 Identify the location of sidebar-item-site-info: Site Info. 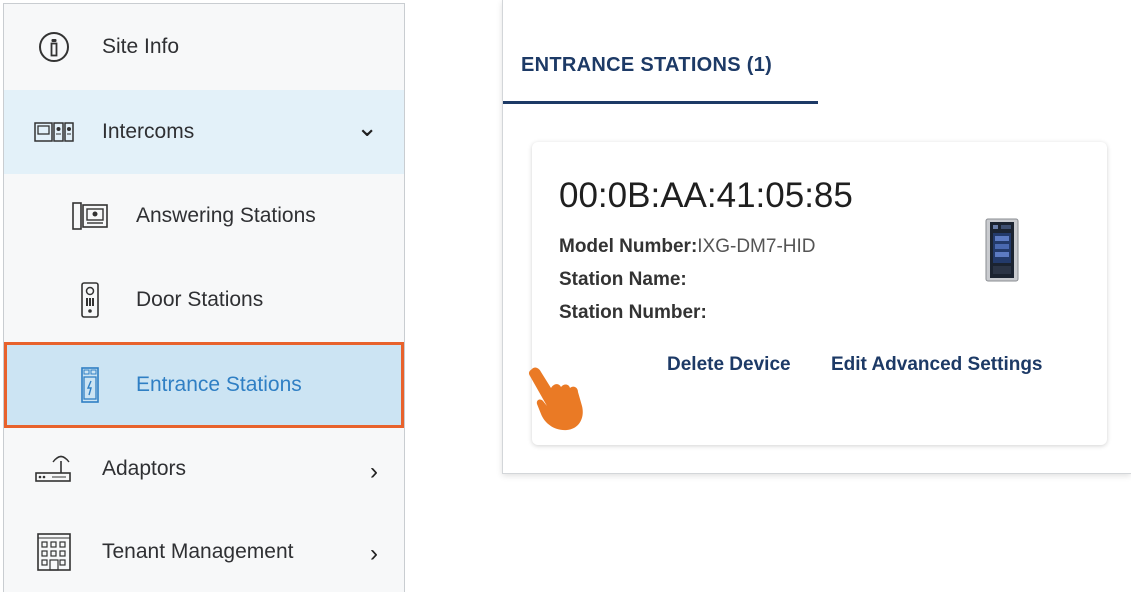
(204, 47).